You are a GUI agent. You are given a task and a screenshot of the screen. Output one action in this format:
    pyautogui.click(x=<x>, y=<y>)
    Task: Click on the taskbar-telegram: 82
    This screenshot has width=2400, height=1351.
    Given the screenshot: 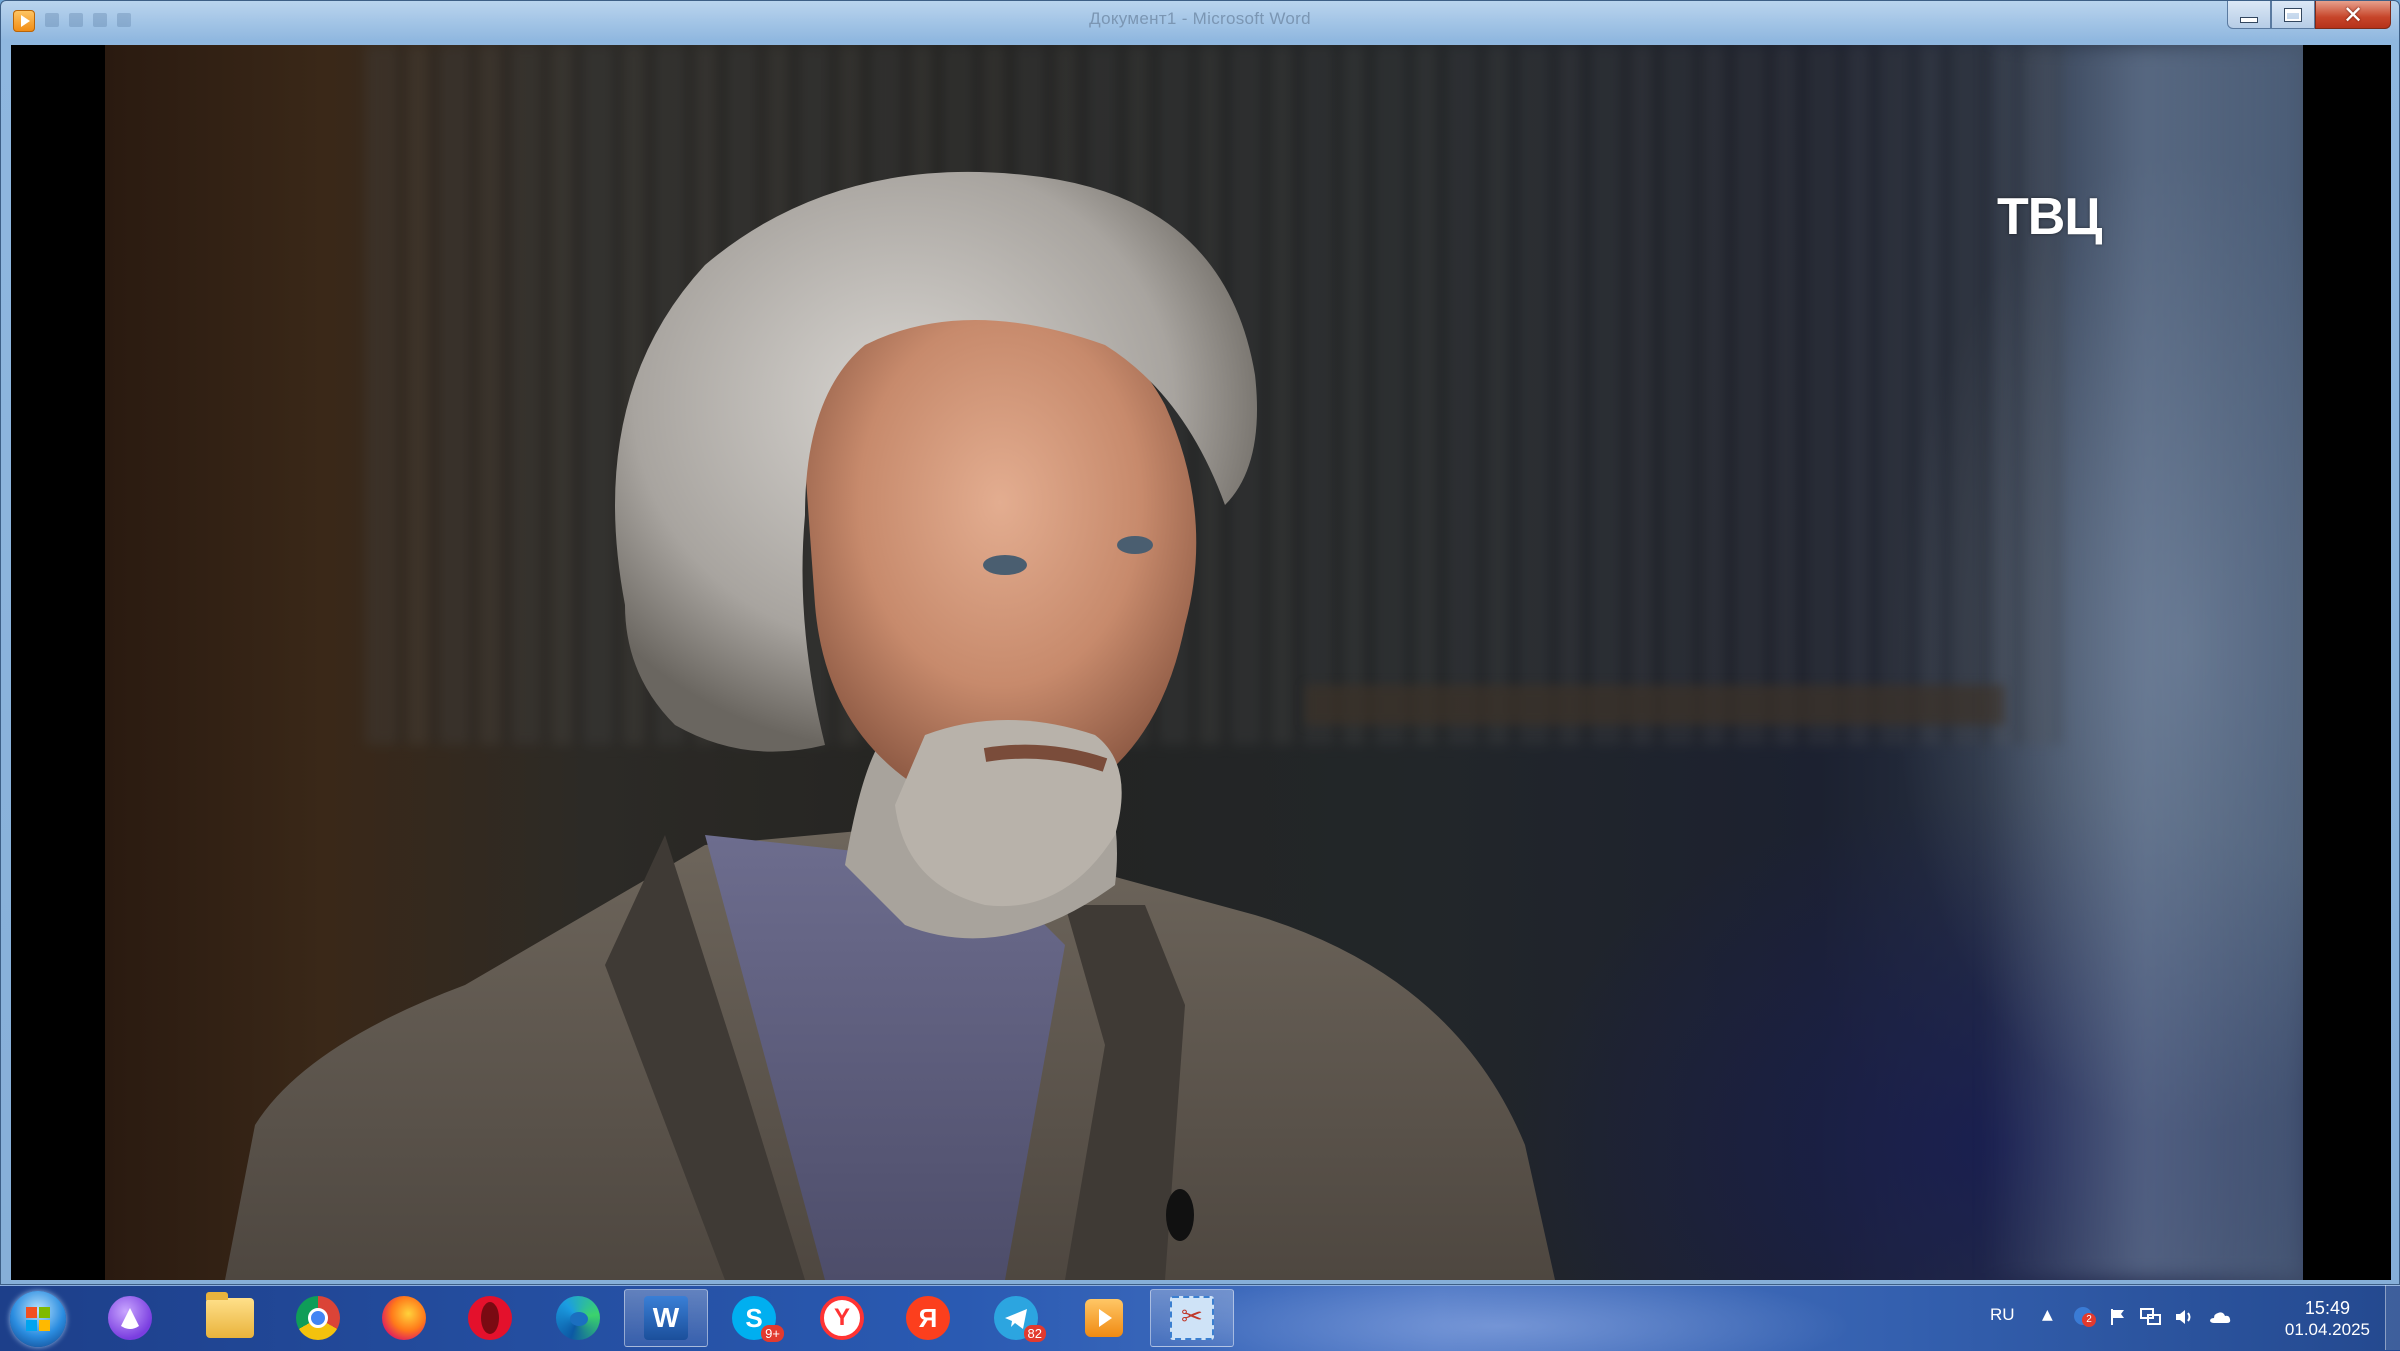 What is the action you would take?
    pyautogui.click(x=1016, y=1318)
    